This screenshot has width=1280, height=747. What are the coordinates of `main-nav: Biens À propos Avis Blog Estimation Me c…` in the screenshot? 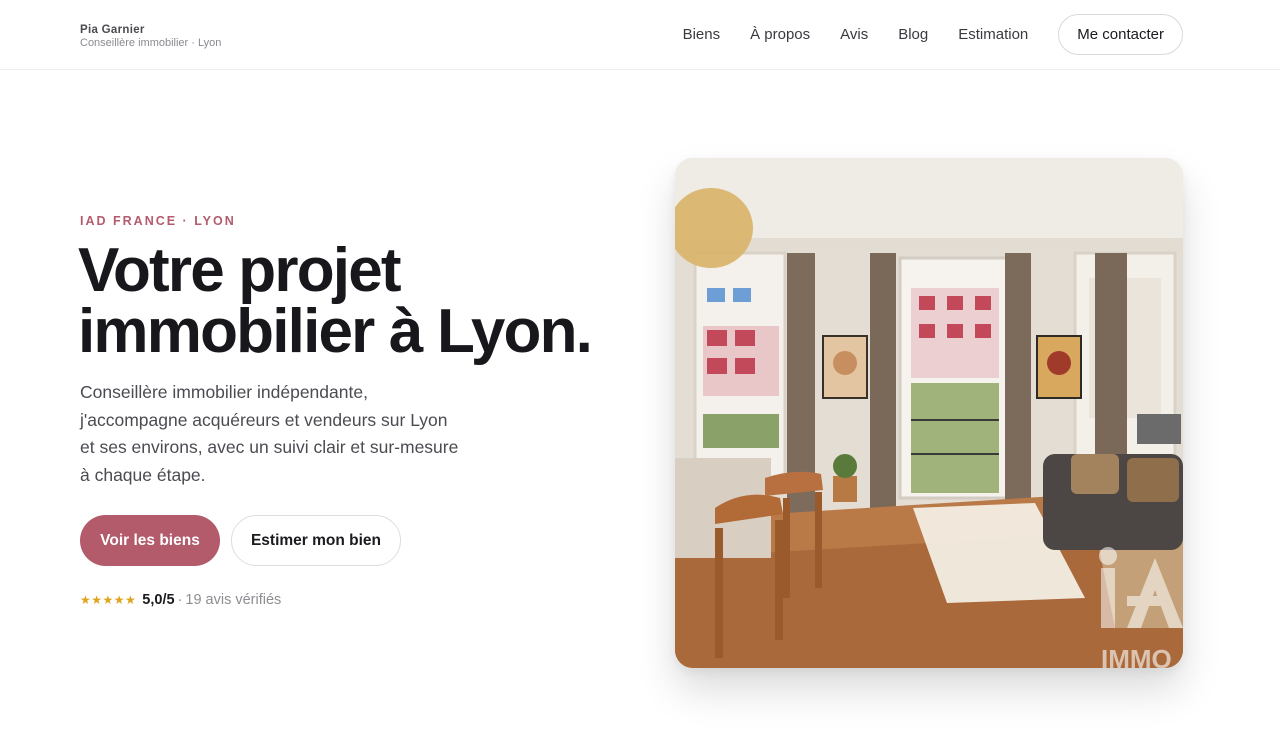 It's located at (933, 34).